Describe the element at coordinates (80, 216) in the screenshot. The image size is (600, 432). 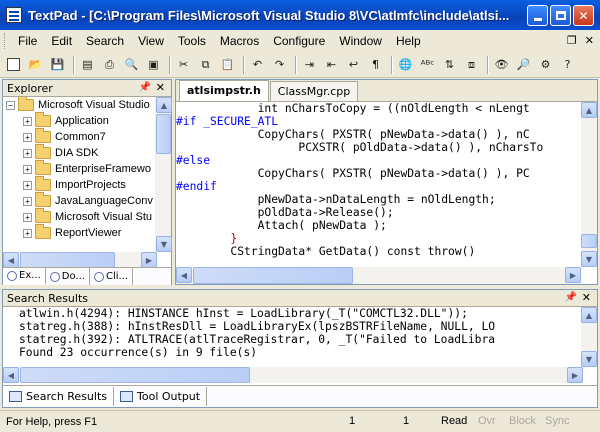
I see `tree-item: + Microsoft Visual Stu` at that location.